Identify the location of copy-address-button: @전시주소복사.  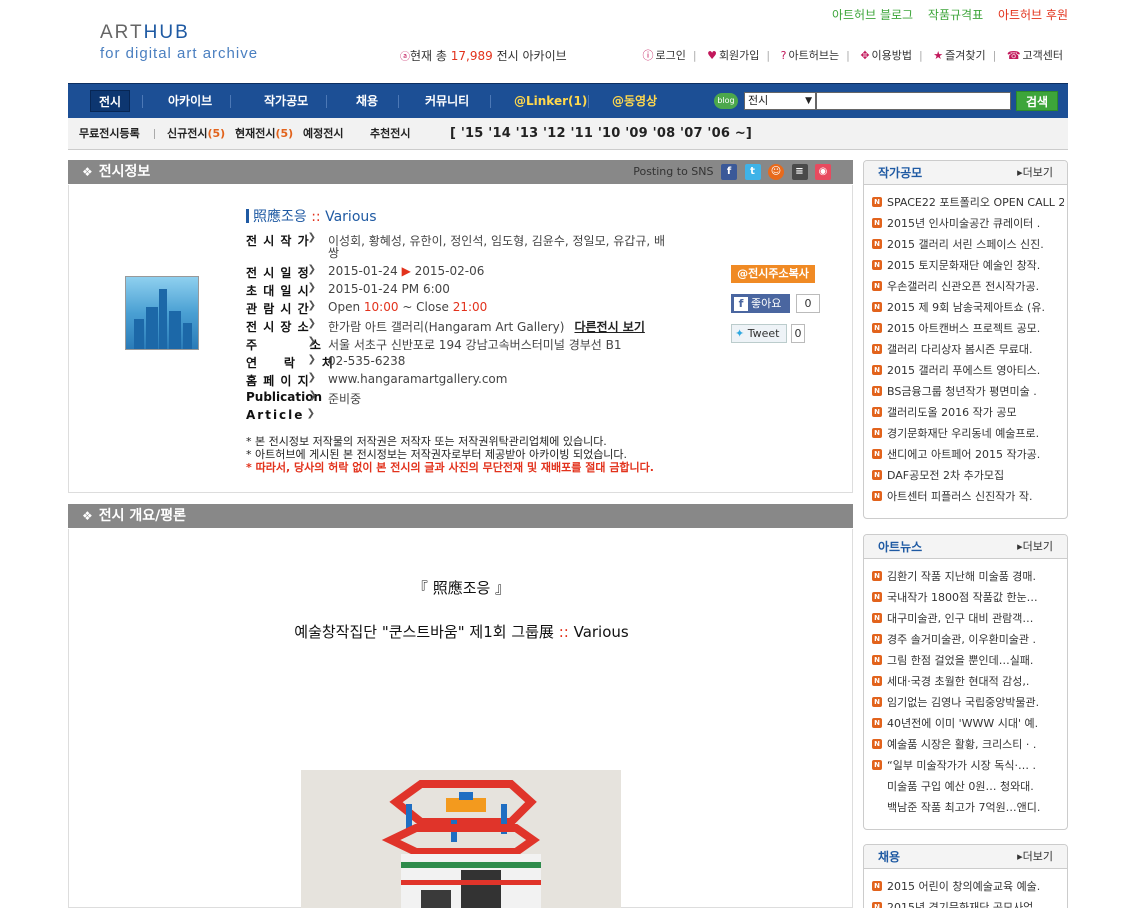
(773, 274).